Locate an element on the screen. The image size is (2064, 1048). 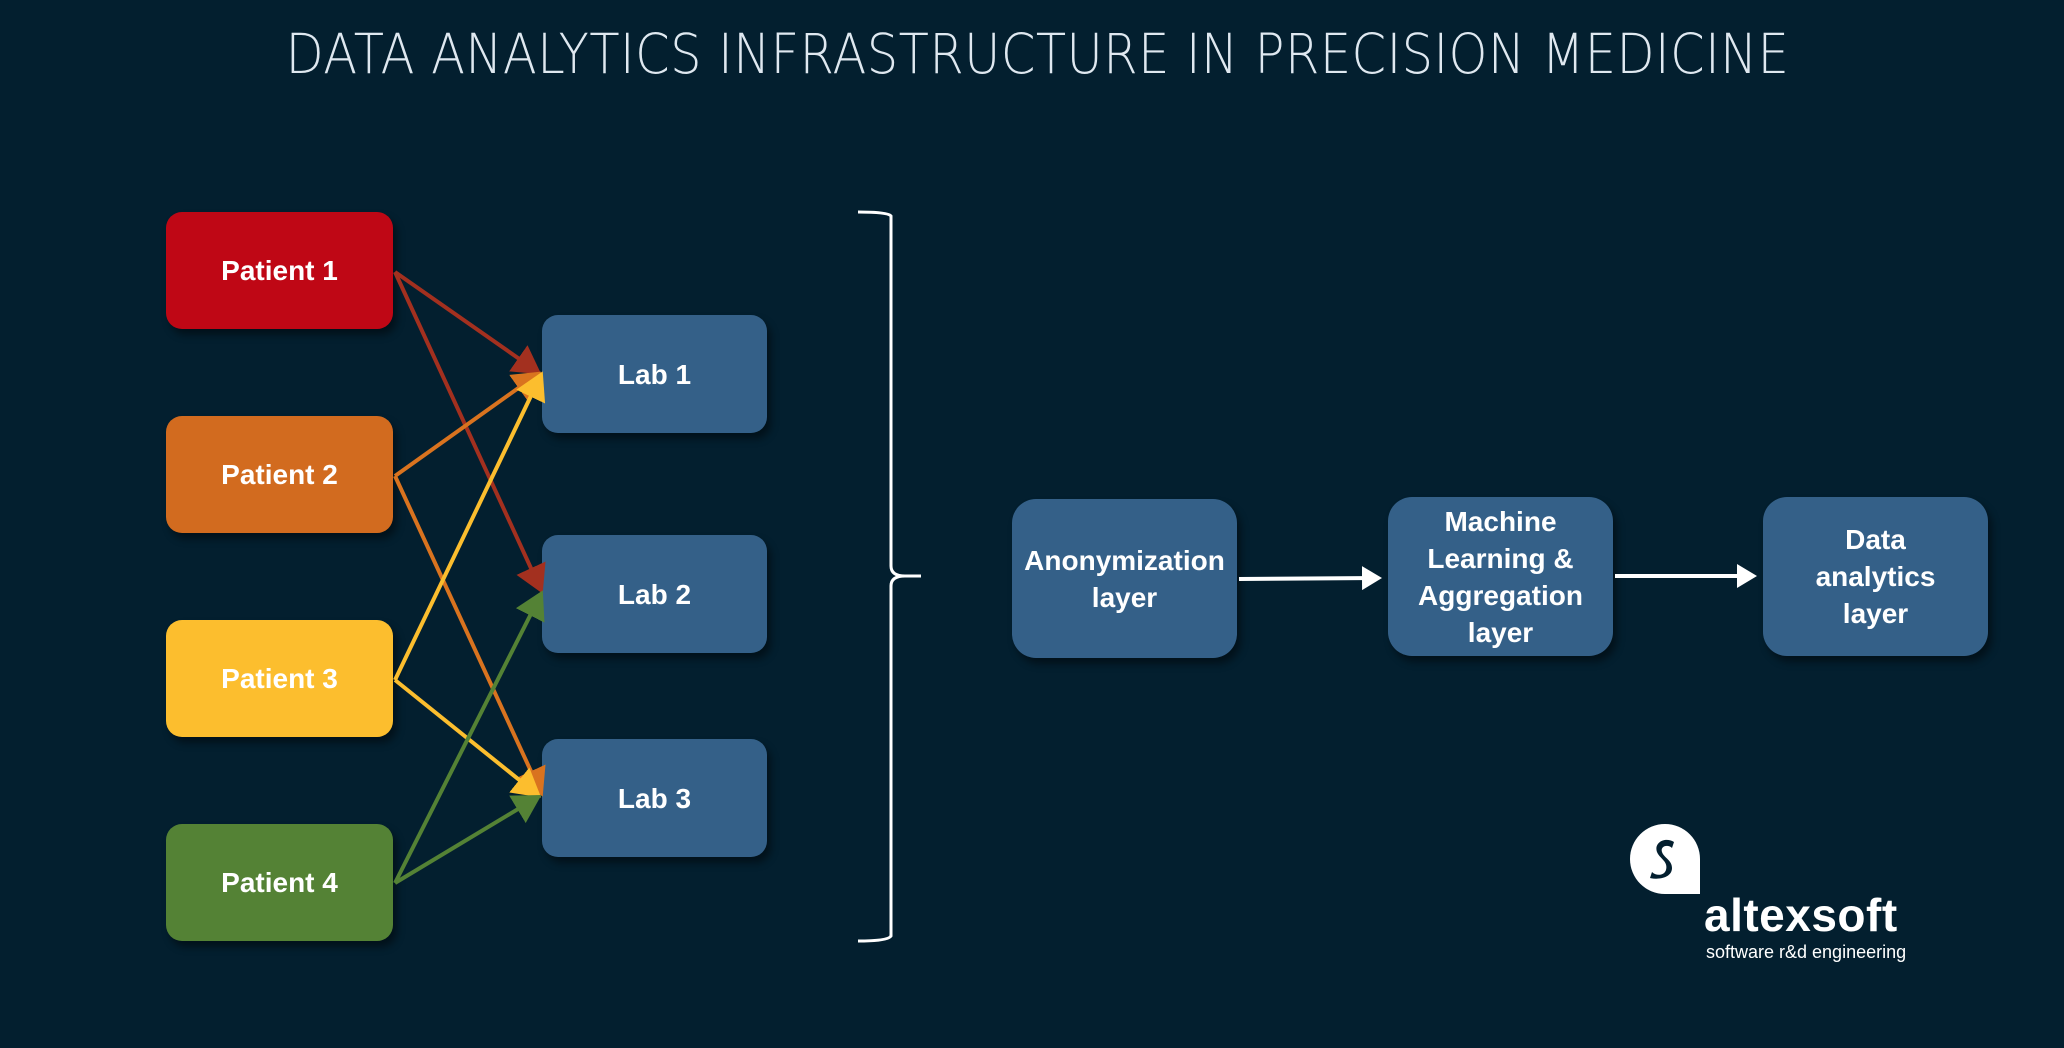
arrow-anonymization-to-ml is located at coordinates (1310, 578).